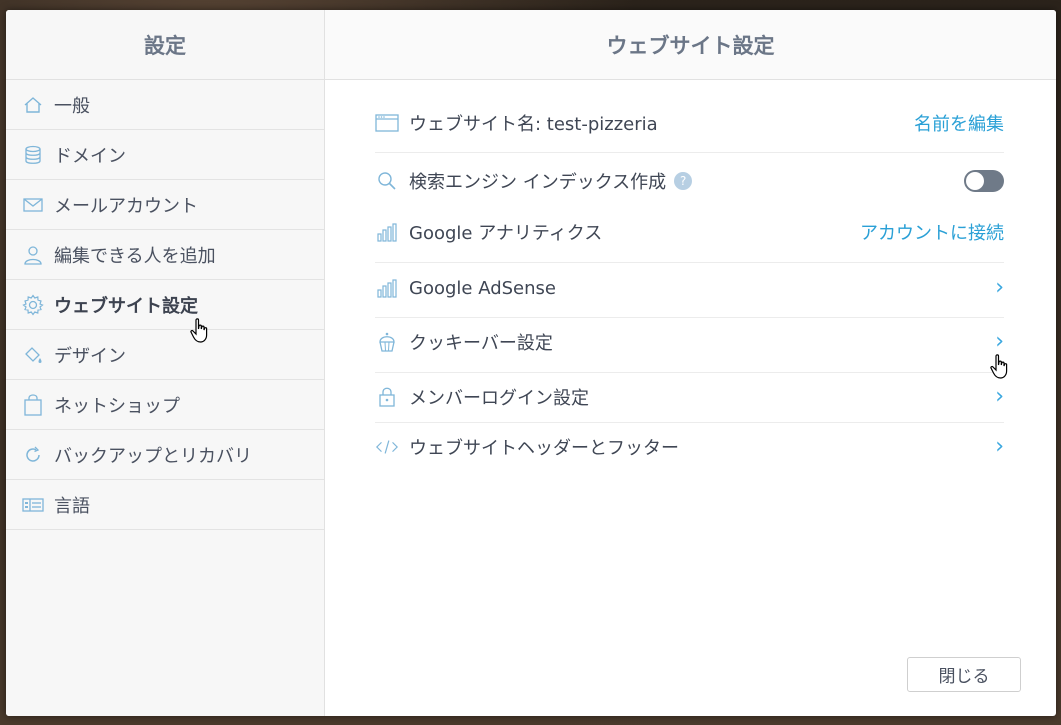 Image resolution: width=1061 pixels, height=725 pixels. I want to click on code-icon, so click(387, 447).